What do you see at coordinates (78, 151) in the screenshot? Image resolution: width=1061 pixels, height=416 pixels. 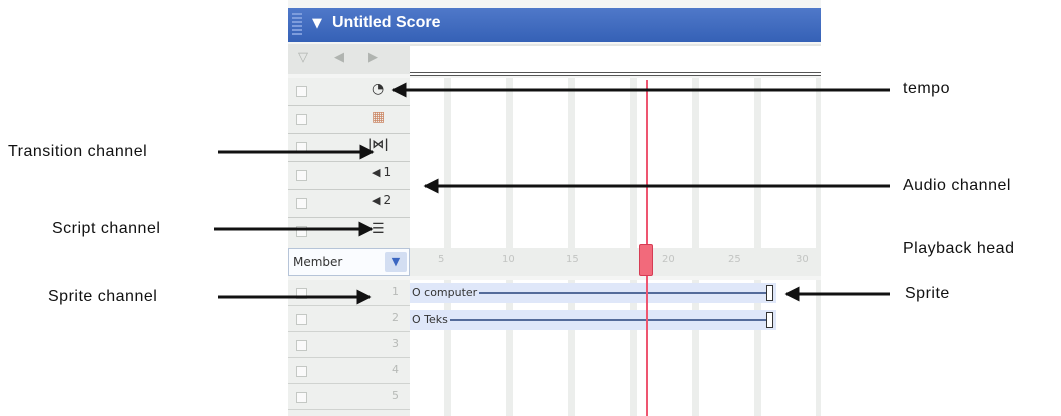 I see `transition-channel-label: Transition channel` at bounding box center [78, 151].